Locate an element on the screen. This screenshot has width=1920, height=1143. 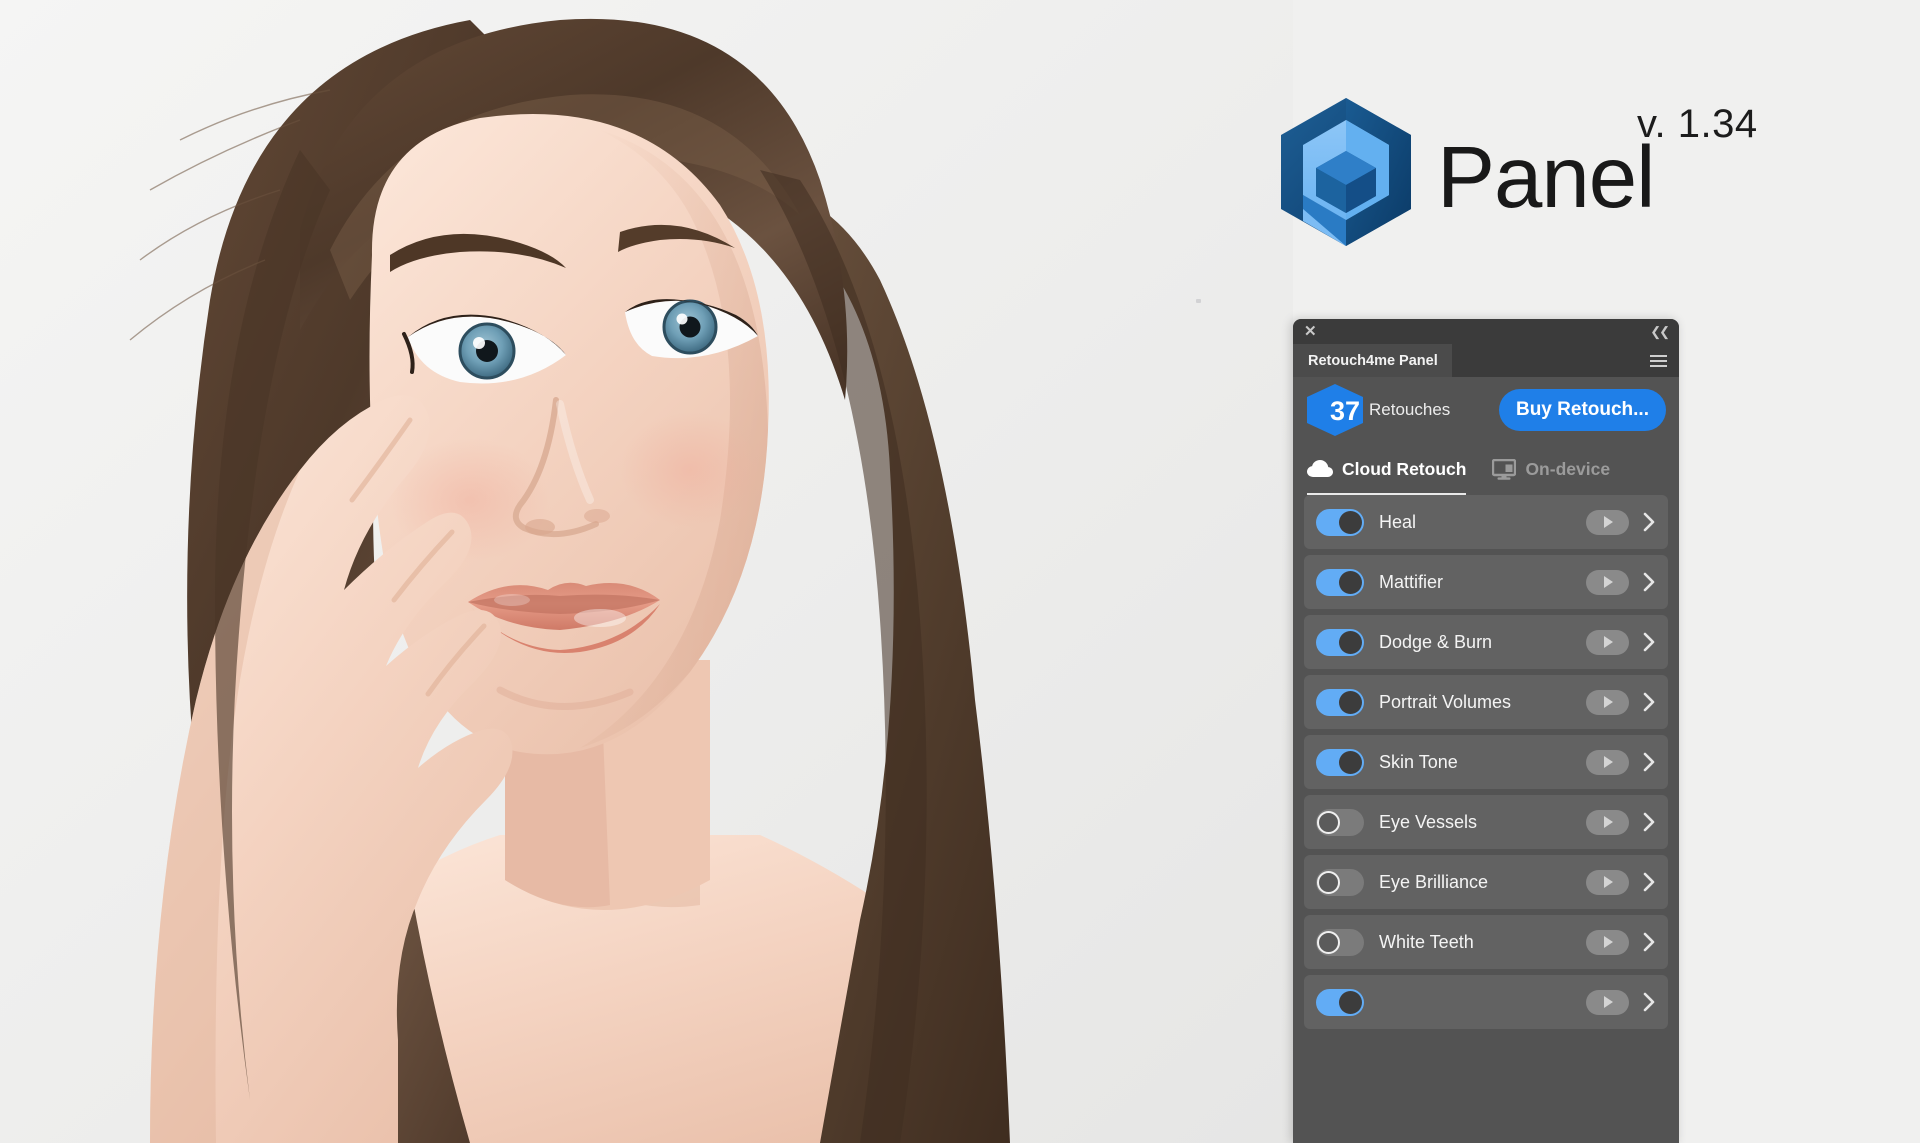
retouch-count: 37 is located at coordinates (1345, 410).